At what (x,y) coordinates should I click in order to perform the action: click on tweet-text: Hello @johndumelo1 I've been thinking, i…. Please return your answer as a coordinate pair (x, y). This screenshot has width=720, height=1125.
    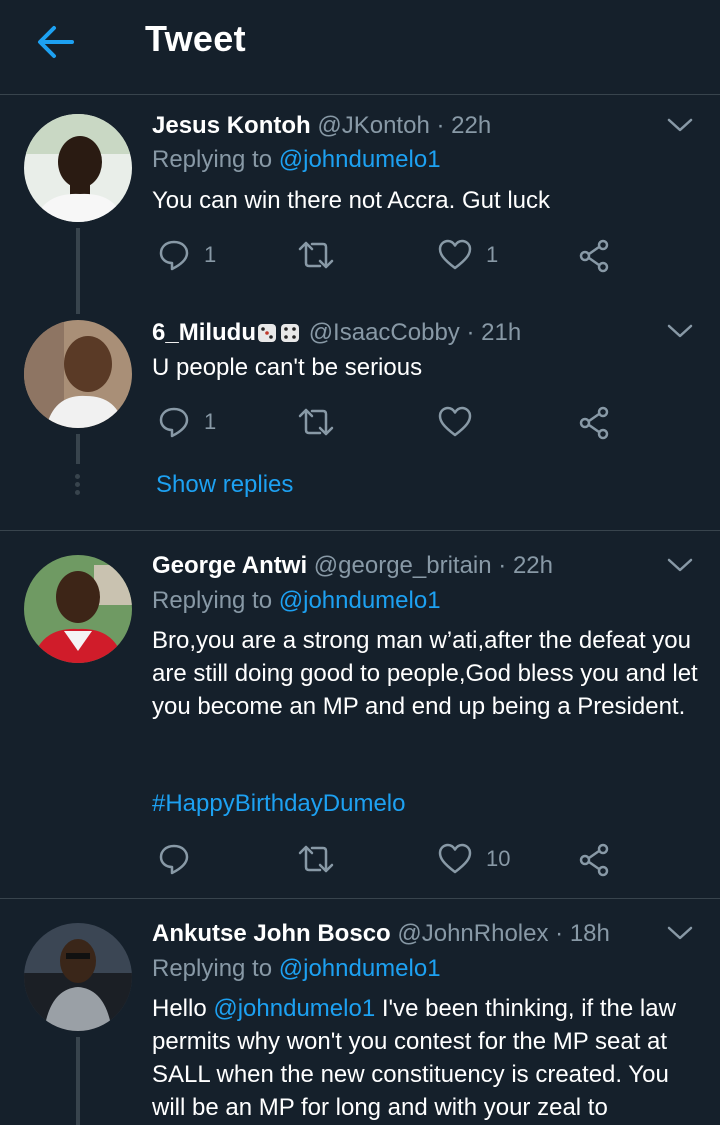
    Looking at the image, I should click on (426, 1058).